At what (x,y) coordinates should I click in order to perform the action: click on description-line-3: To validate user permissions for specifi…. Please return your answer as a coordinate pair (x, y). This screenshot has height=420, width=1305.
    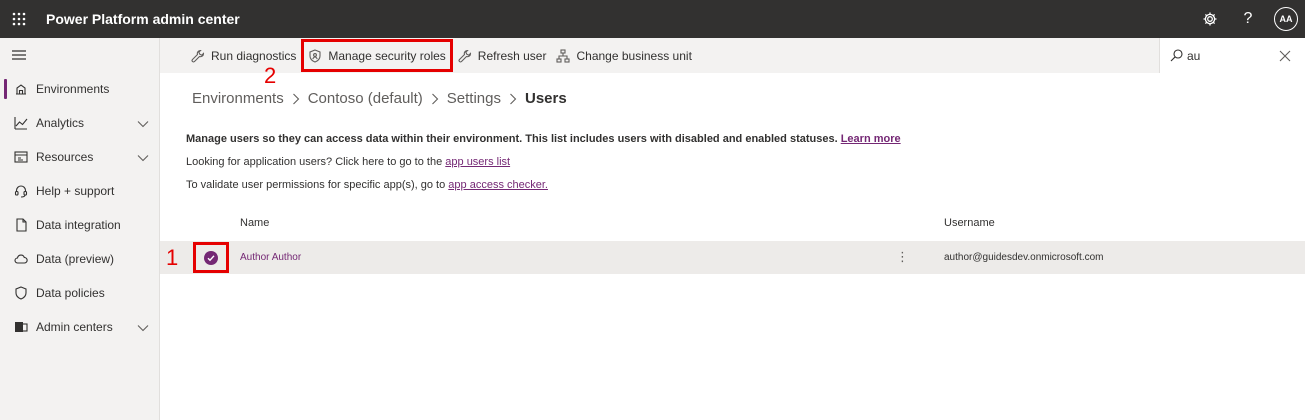
    Looking at the image, I should click on (367, 185).